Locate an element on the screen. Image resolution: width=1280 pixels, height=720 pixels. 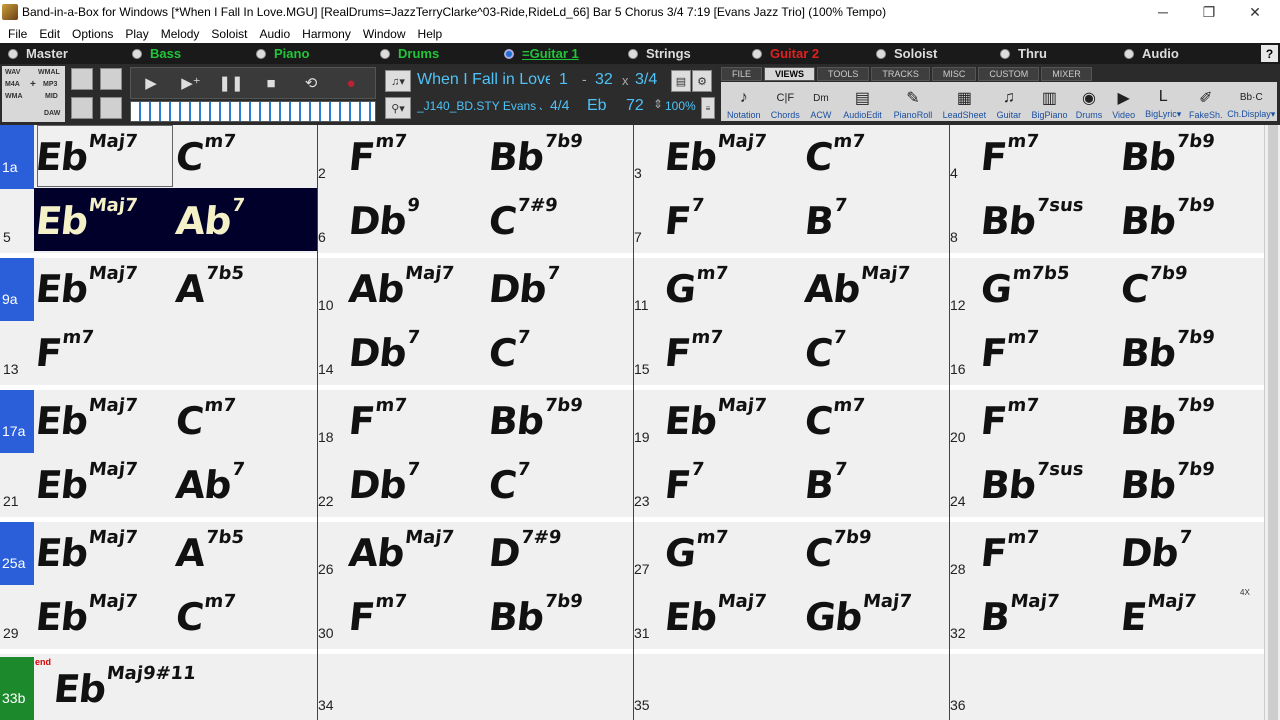
view-video-button: ▶ Video is located at coordinates (1124, 101).